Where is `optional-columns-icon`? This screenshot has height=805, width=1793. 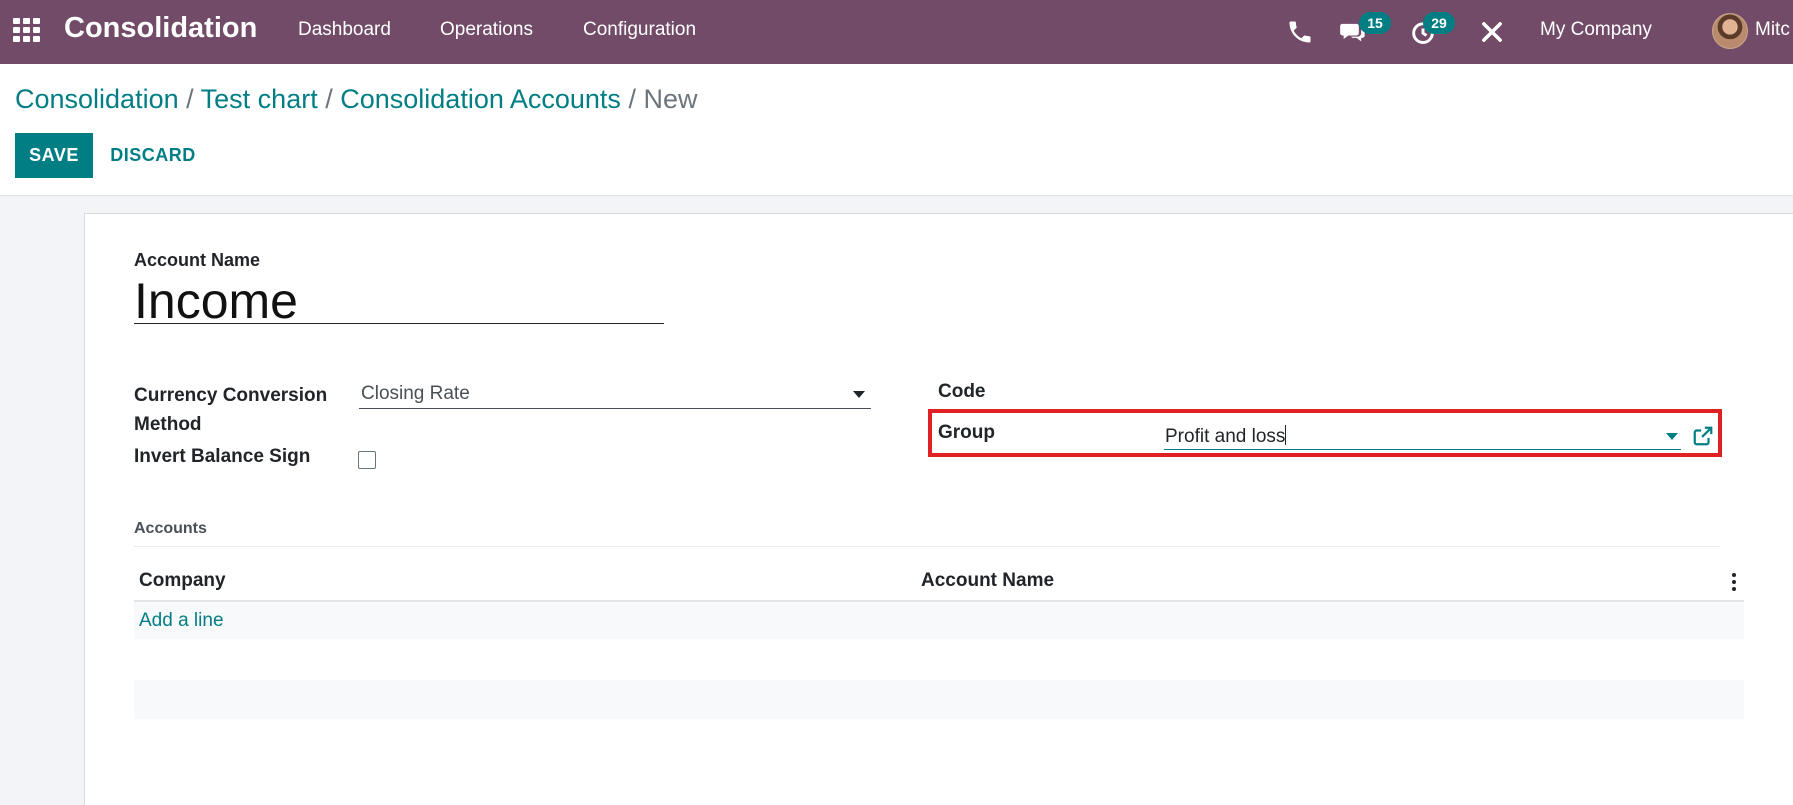 optional-columns-icon is located at coordinates (1734, 582).